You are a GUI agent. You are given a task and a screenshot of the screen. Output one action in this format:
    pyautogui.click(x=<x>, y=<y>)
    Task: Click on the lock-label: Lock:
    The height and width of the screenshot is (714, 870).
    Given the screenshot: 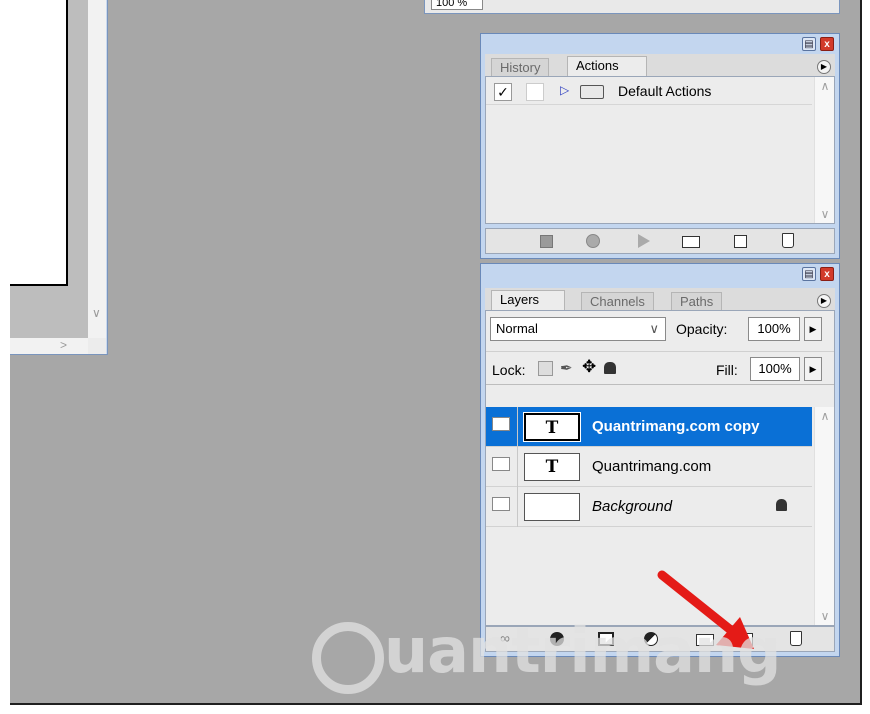 What is the action you would take?
    pyautogui.click(x=509, y=370)
    